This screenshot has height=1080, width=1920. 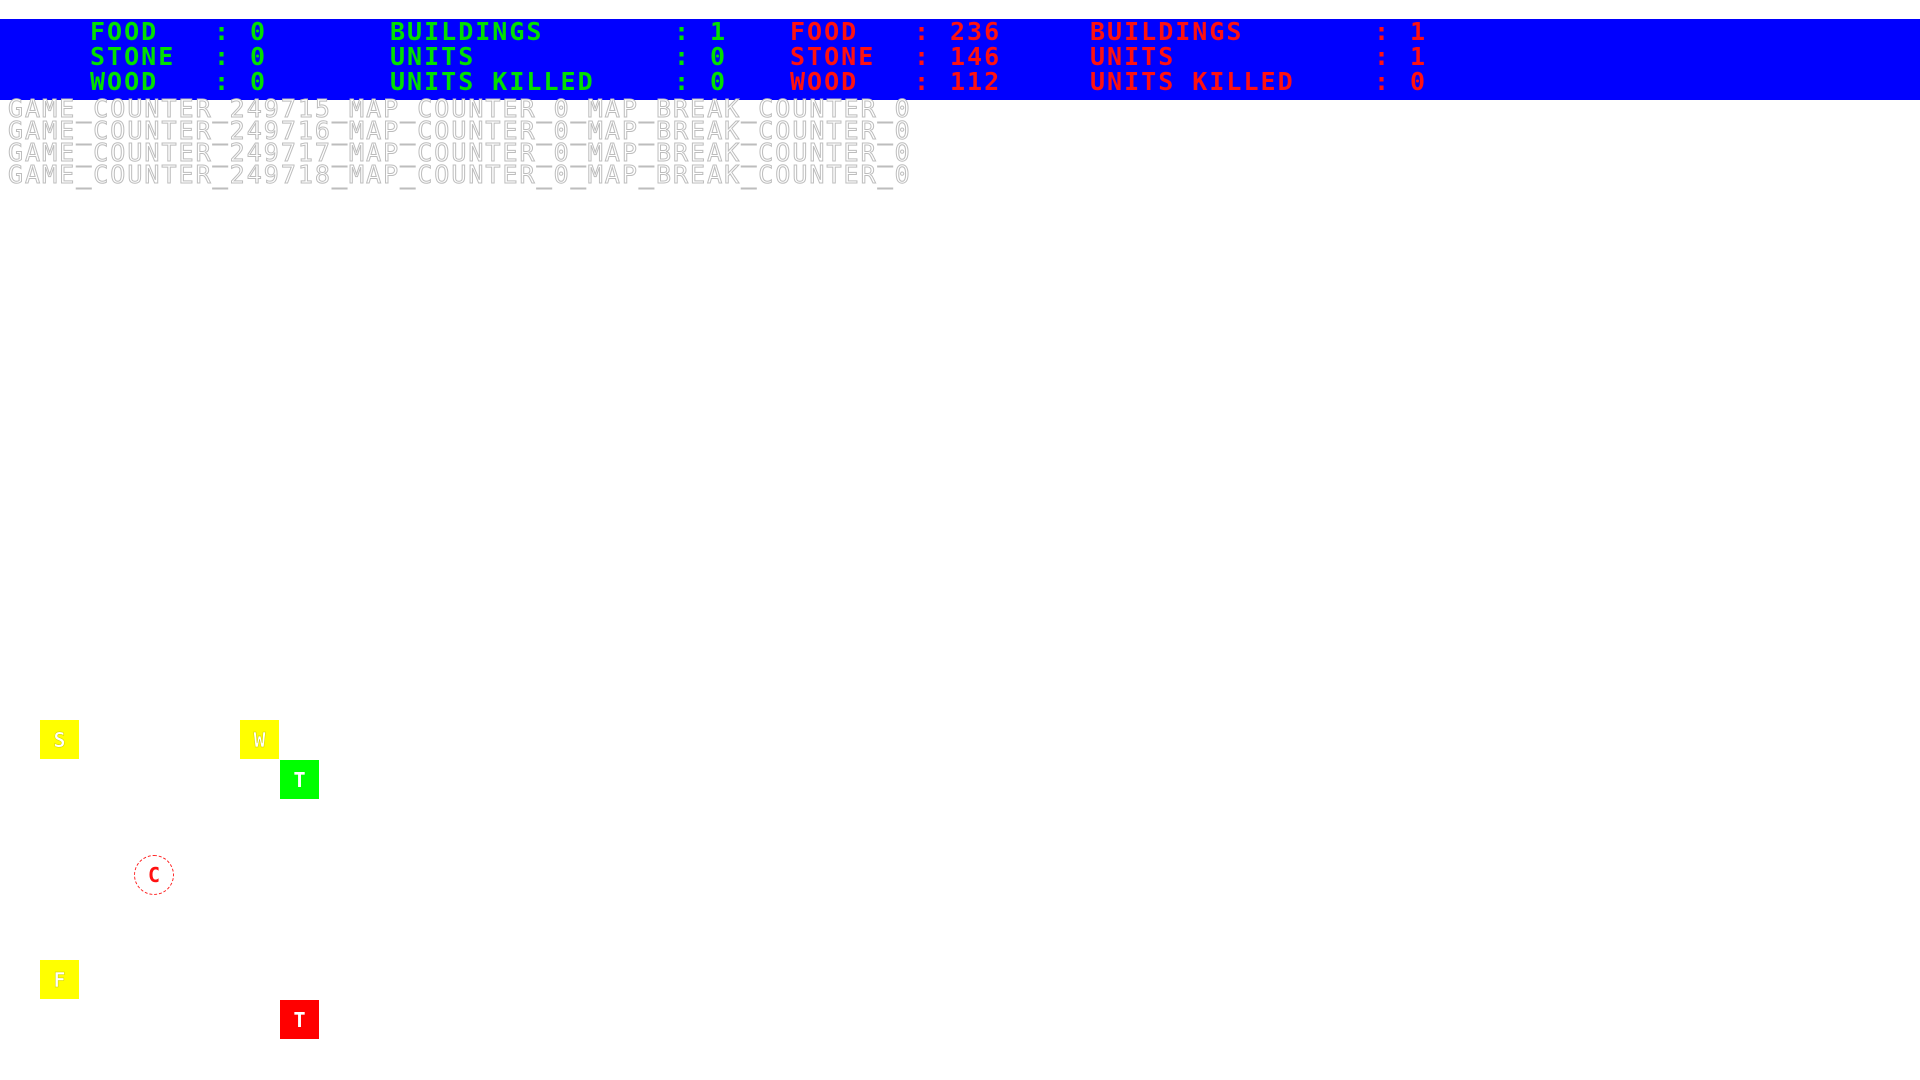 What do you see at coordinates (259, 31) in the screenshot?
I see `p1-food-value: 0` at bounding box center [259, 31].